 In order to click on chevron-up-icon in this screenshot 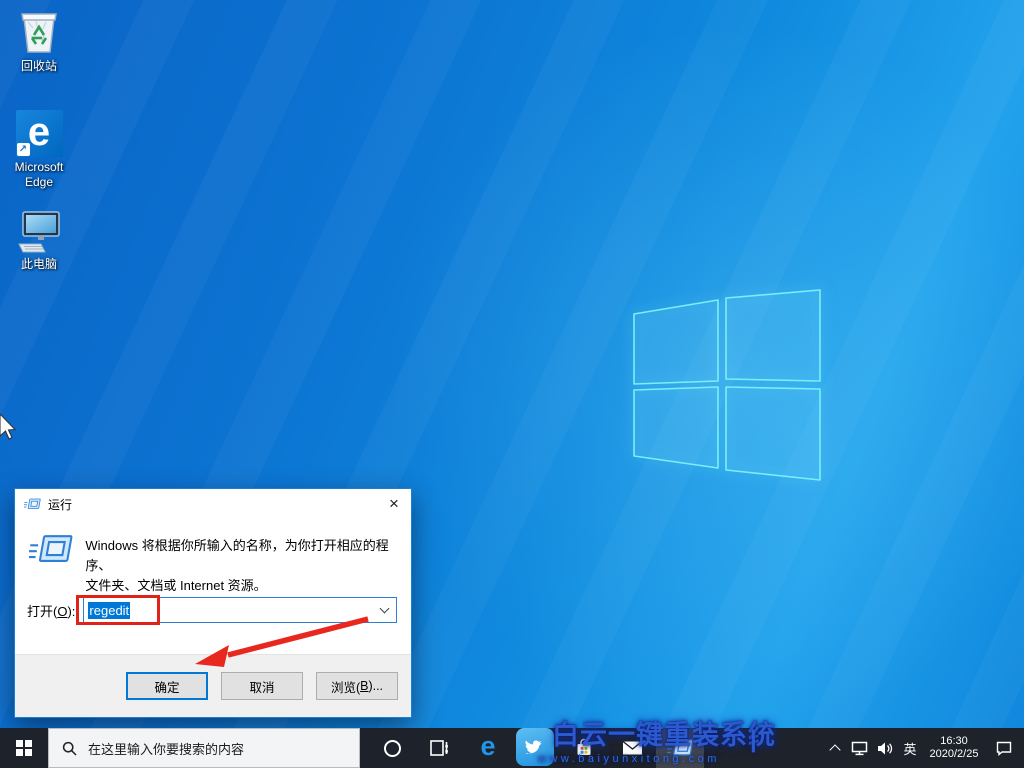, I will do `click(835, 750)`.